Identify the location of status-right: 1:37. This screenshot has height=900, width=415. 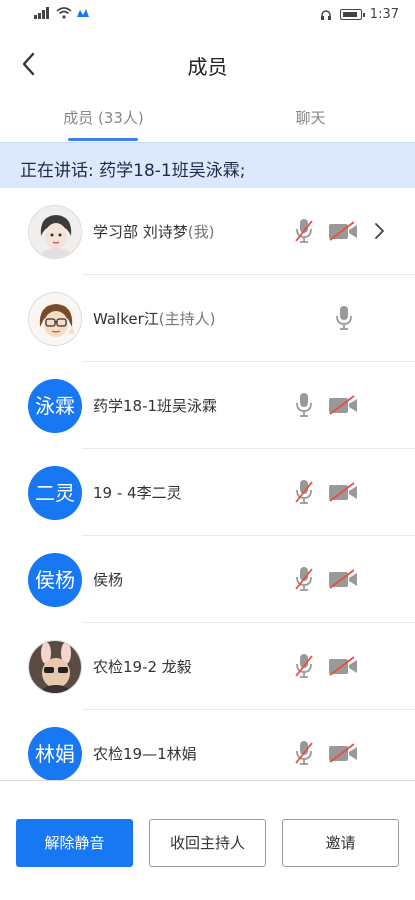
(359, 14).